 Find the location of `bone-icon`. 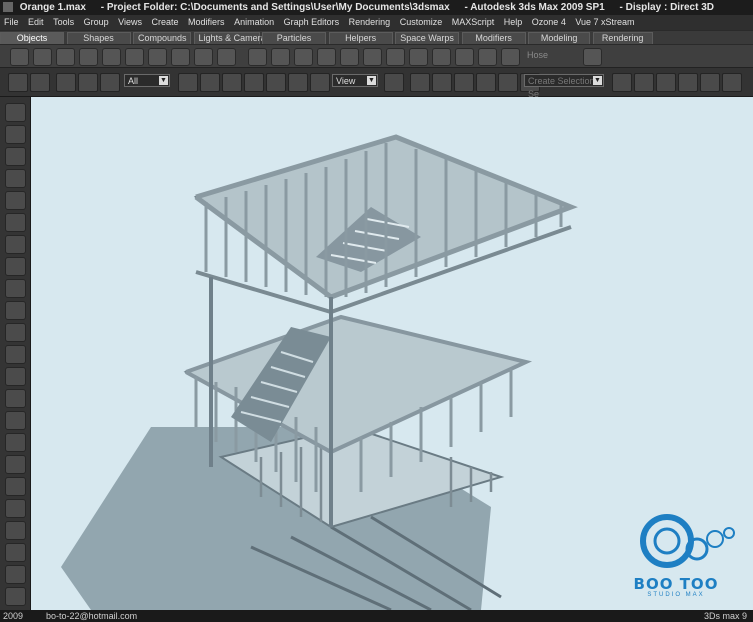

bone-icon is located at coordinates (15, 486).